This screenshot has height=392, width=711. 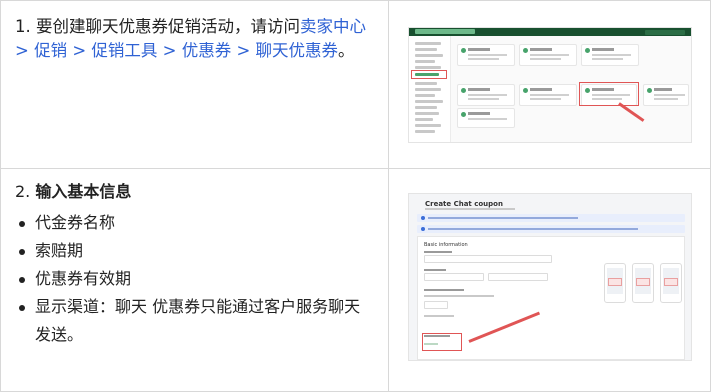 I want to click on step-number: 2., so click(x=23, y=191).